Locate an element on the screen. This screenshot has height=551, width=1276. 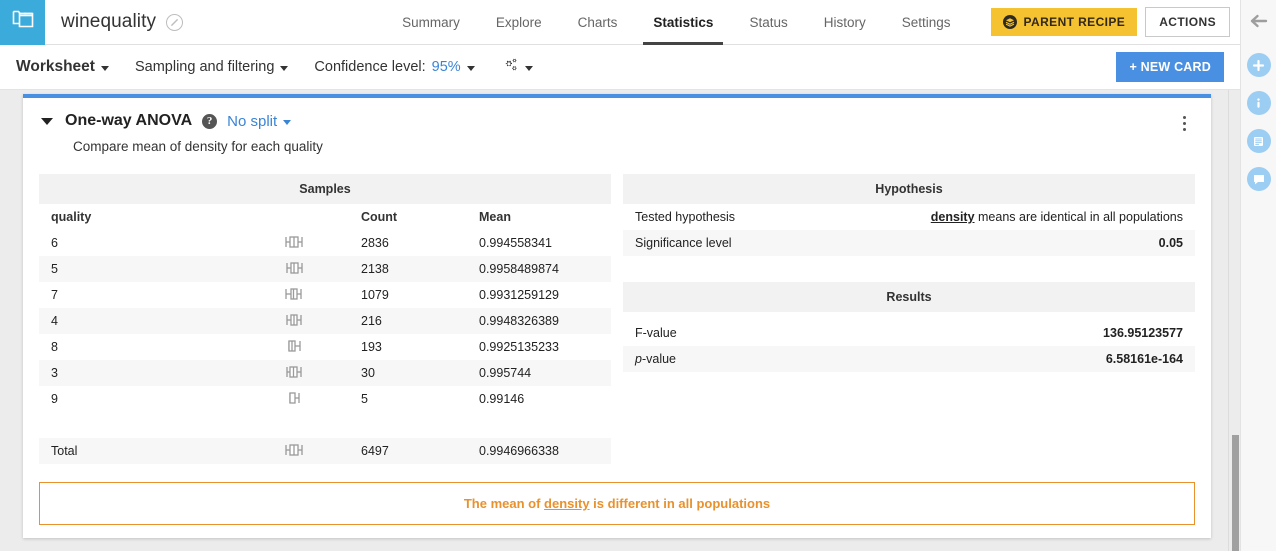
tab-explore: Explore is located at coordinates (519, 22).